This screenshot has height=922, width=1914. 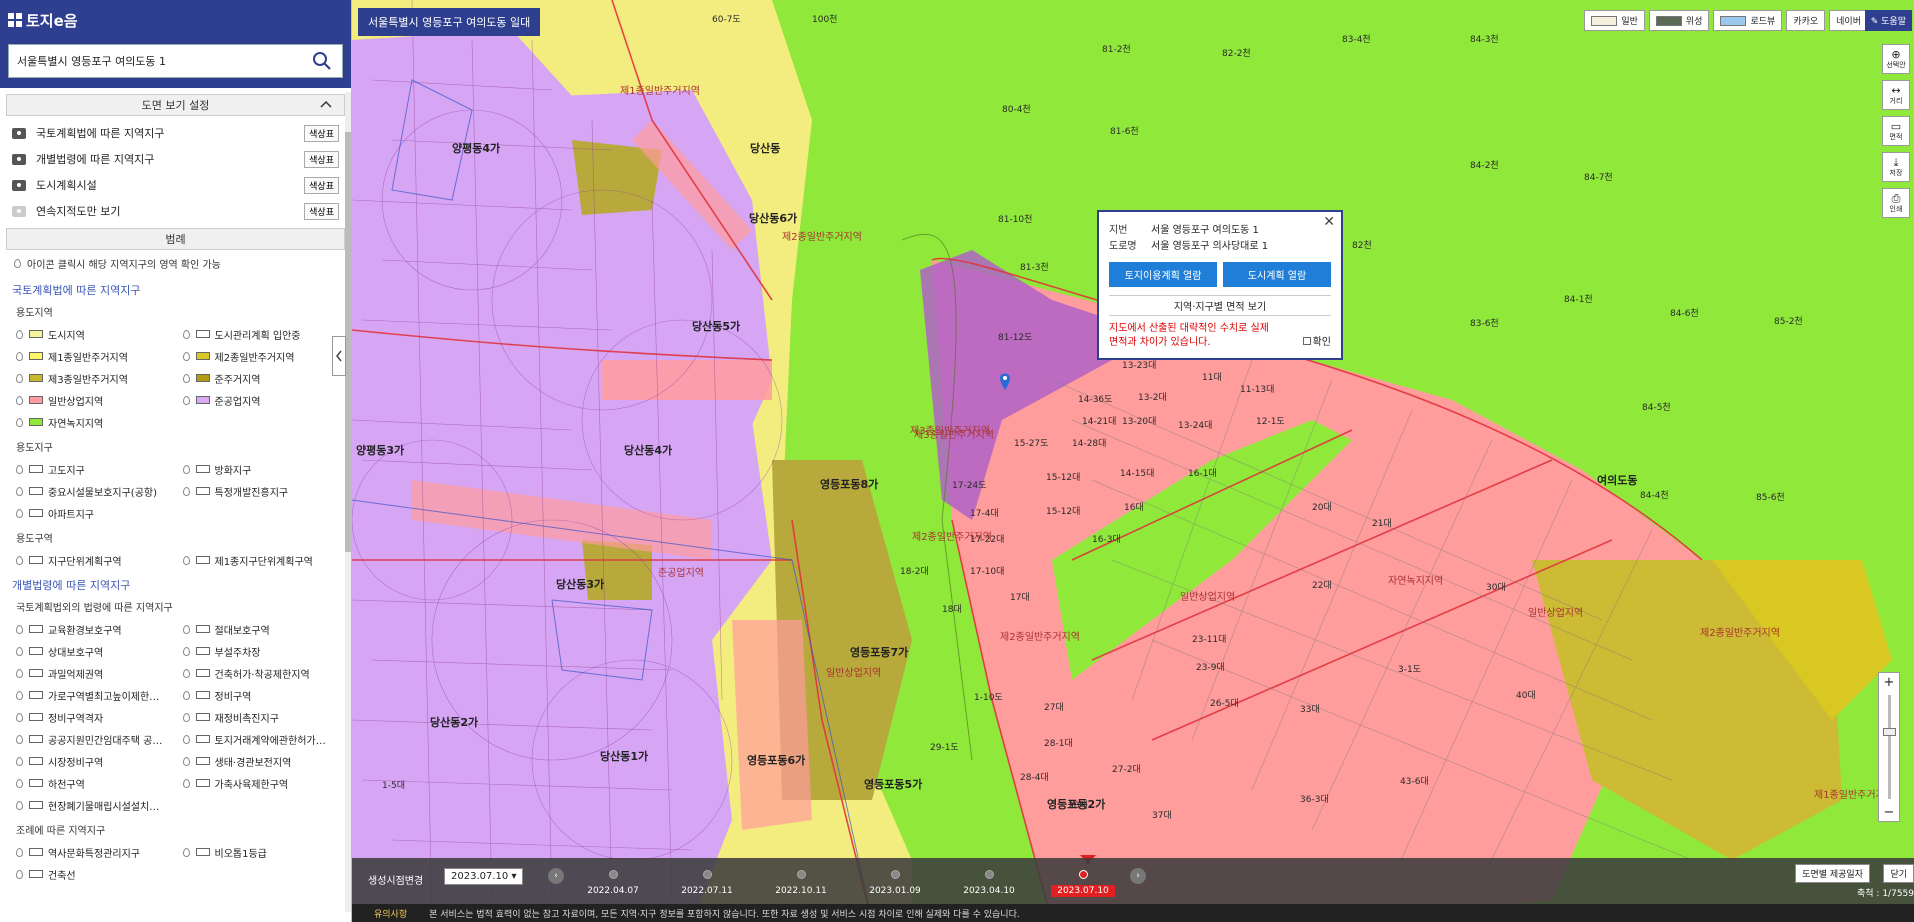 What do you see at coordinates (97, 761) in the screenshot?
I see `legend-item: 시장정비구역` at bounding box center [97, 761].